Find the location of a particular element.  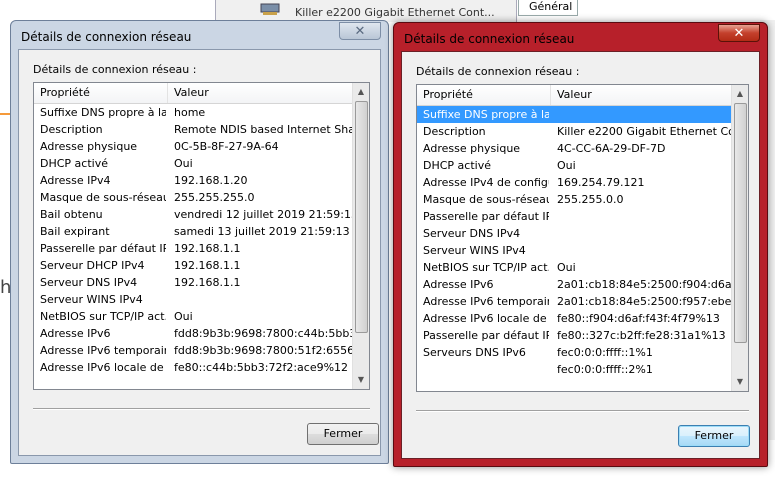

list-header: Propriété Valeur is located at coordinates (574, 95).